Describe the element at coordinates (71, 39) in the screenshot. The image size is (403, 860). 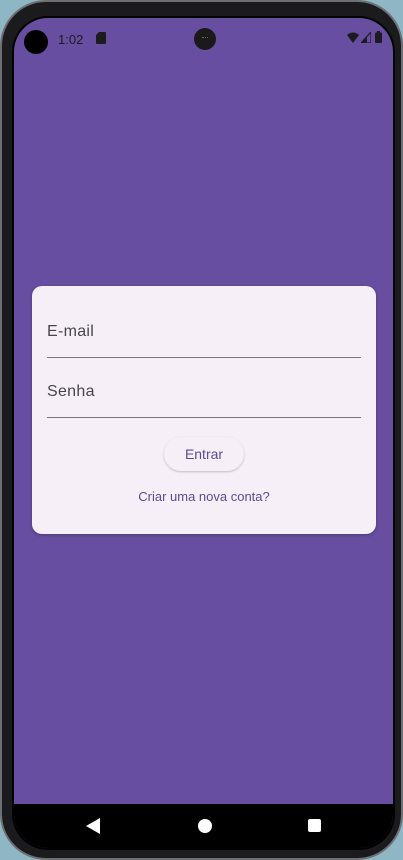
I see `status-time: 1:02` at that location.